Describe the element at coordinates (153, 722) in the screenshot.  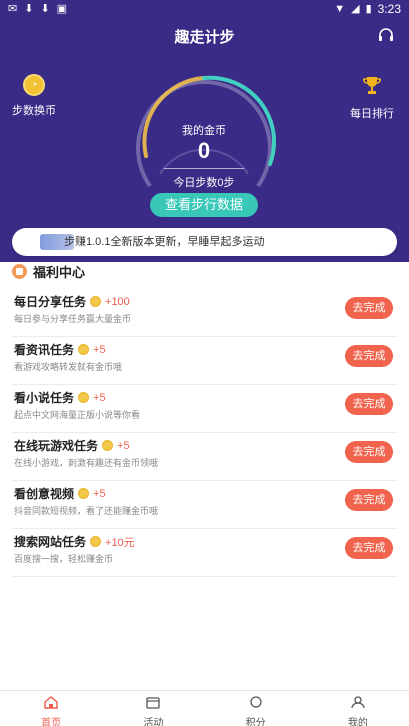
I see `tab-label: 活动` at that location.